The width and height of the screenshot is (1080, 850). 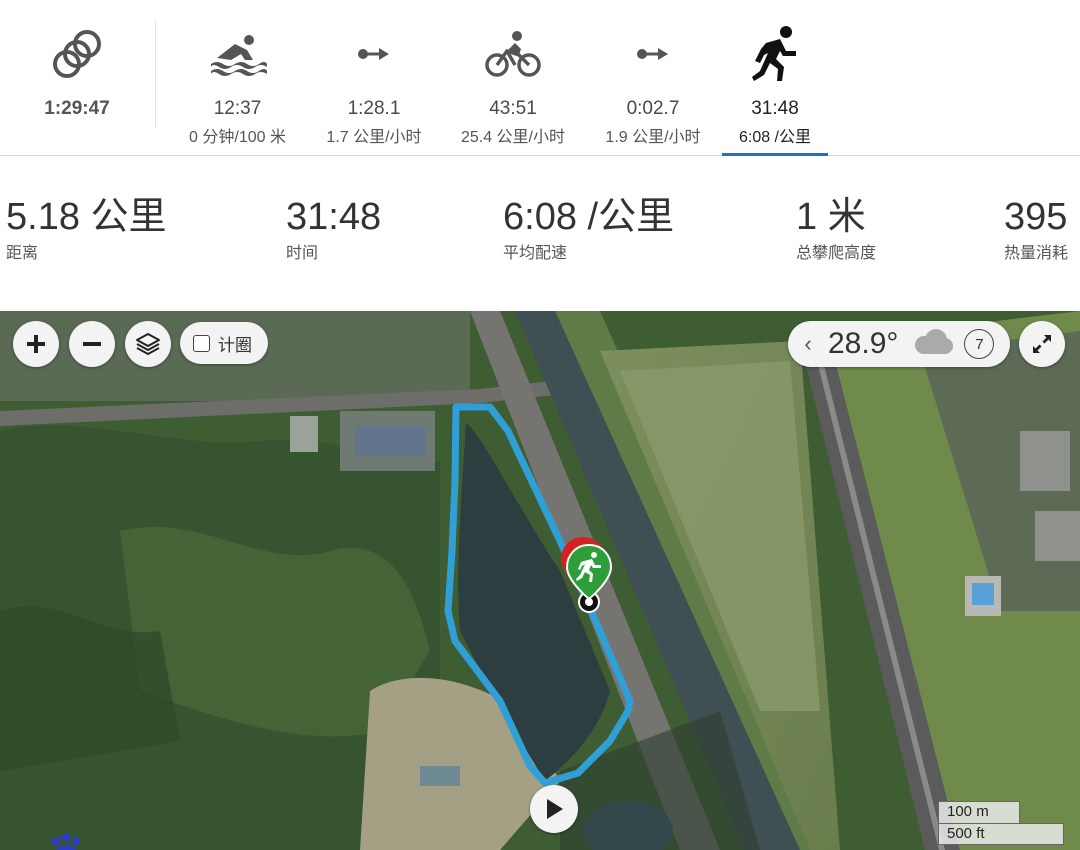 What do you see at coordinates (775, 108) in the screenshot?
I see `segment-time: 31:48` at bounding box center [775, 108].